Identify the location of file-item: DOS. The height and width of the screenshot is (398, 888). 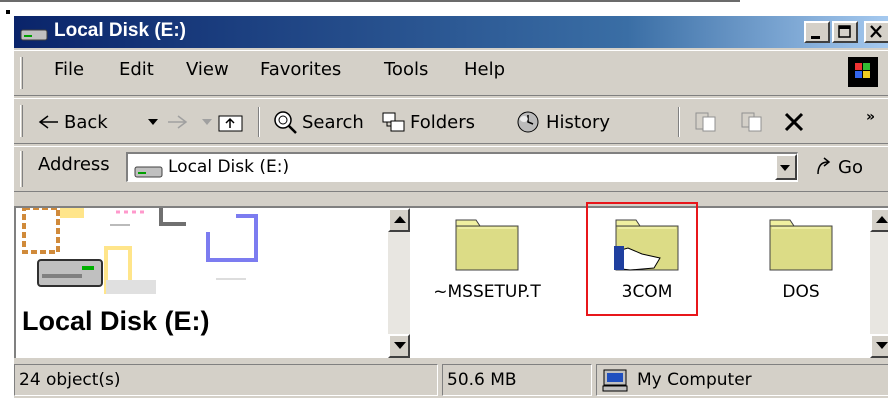
(801, 273).